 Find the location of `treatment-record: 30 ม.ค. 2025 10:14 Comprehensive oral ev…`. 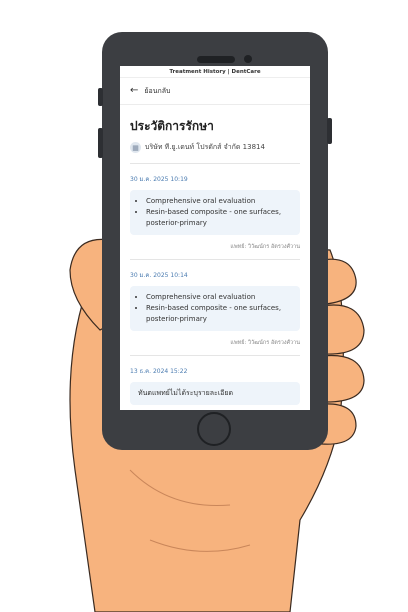

treatment-record: 30 ม.ค. 2025 10:14 Comprehensive oral ev… is located at coordinates (215, 308).